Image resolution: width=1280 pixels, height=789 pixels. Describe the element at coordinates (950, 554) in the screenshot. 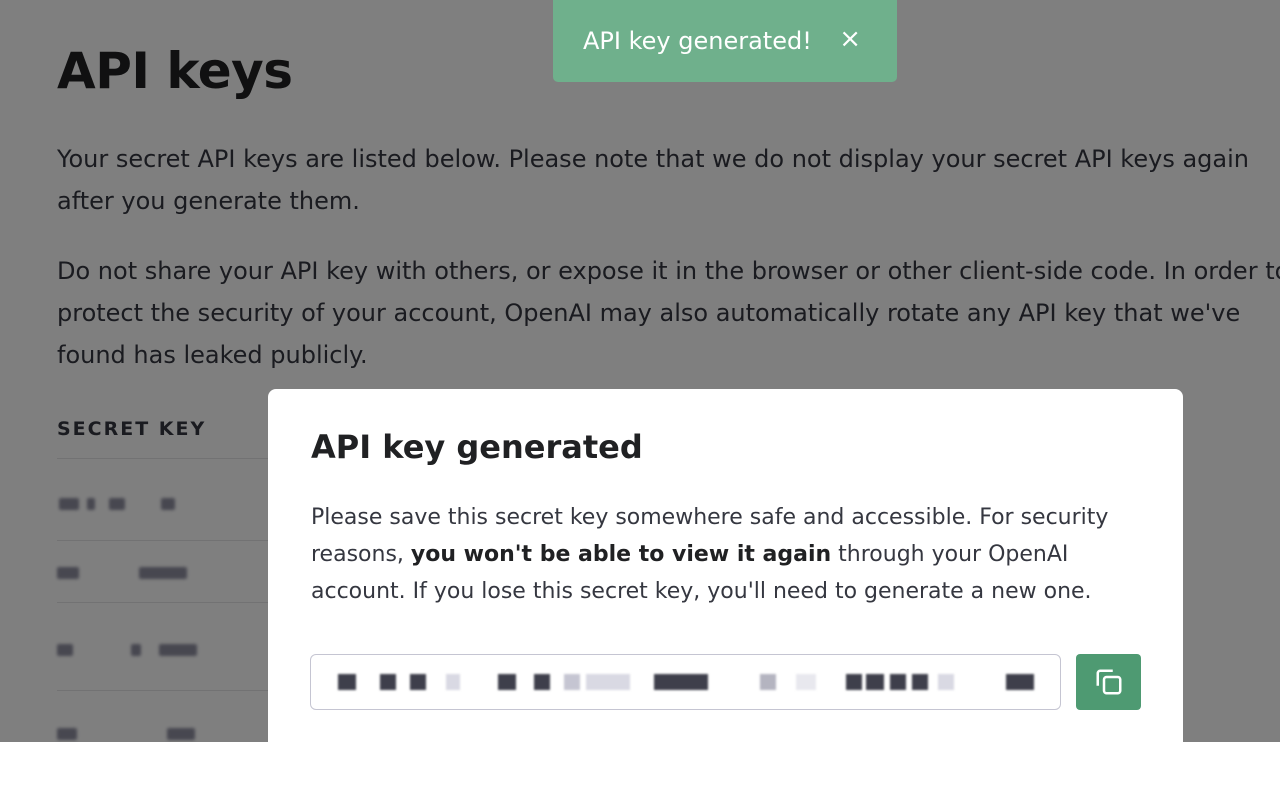

I see `dialog-text: through your OpenAI` at that location.